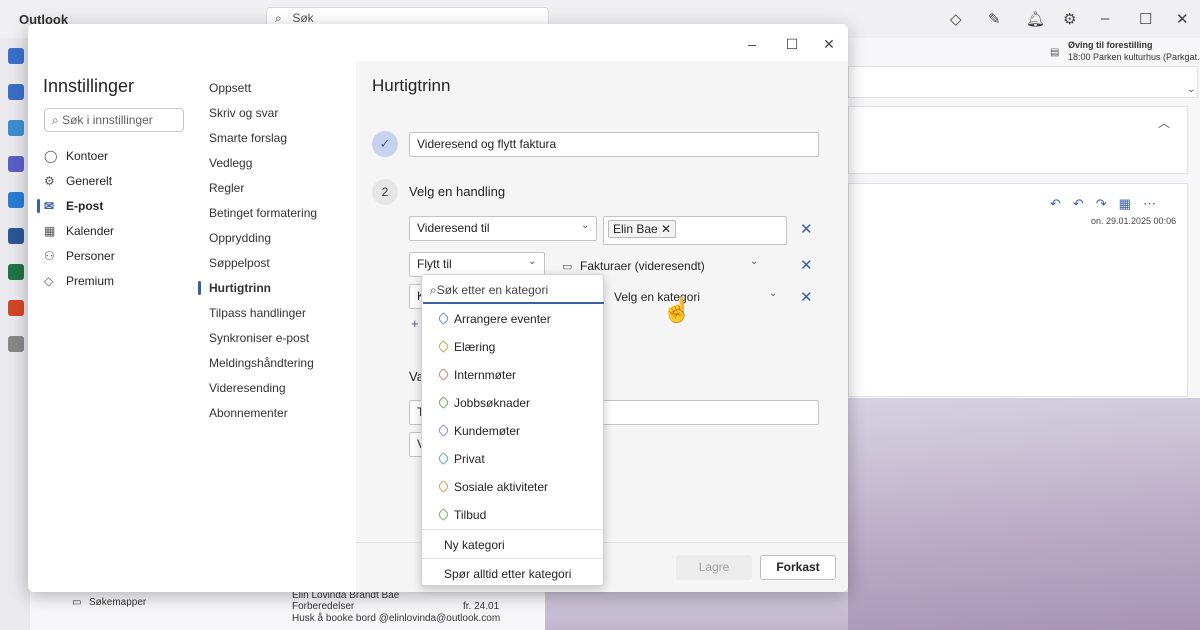 The image size is (1200, 630). I want to click on nav-item-label: Generelt, so click(89, 181).